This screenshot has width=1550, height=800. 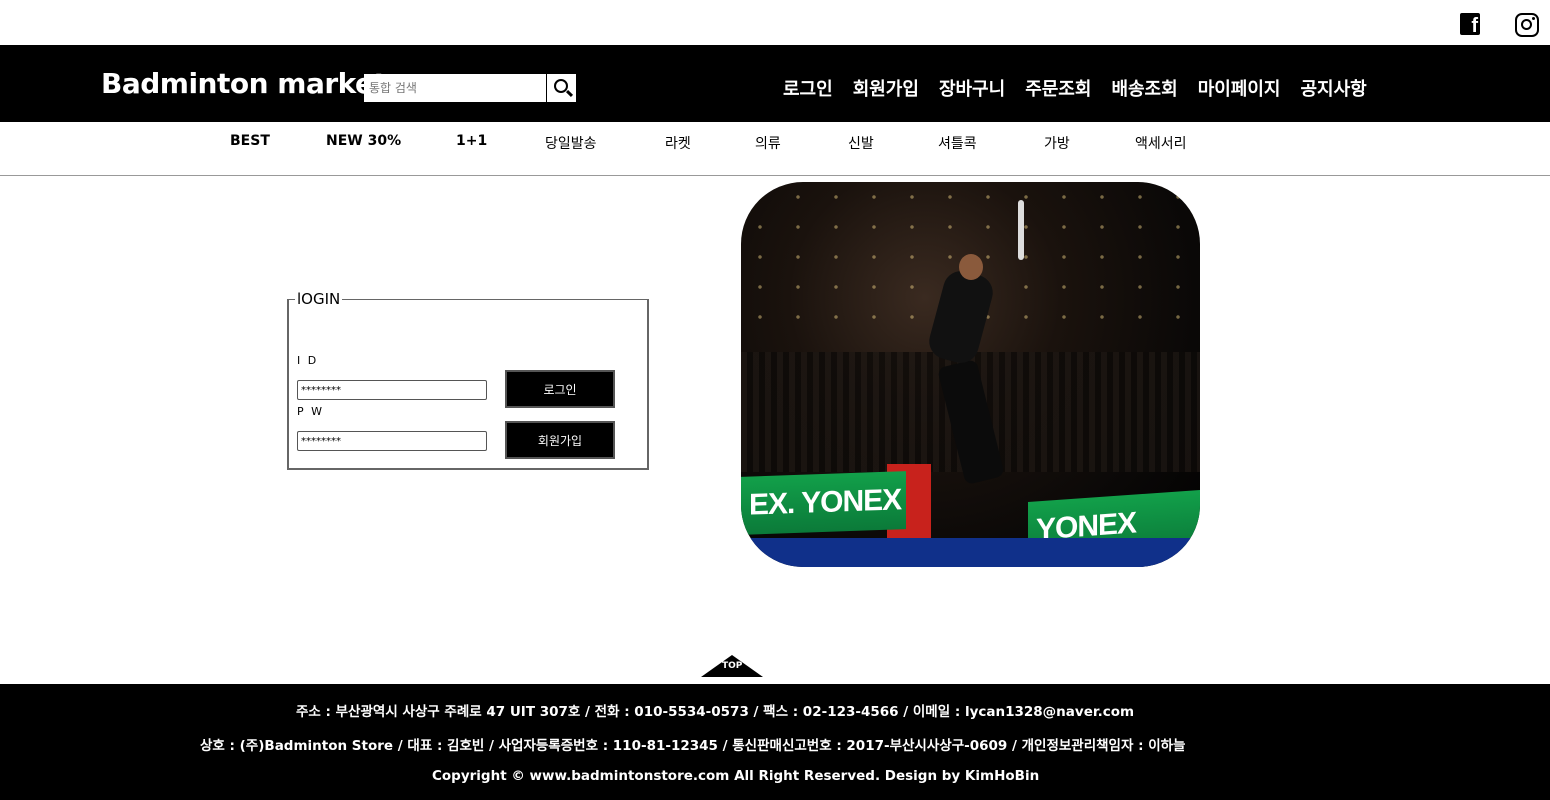 What do you see at coordinates (775, 22) in the screenshot?
I see `social-bar: f` at bounding box center [775, 22].